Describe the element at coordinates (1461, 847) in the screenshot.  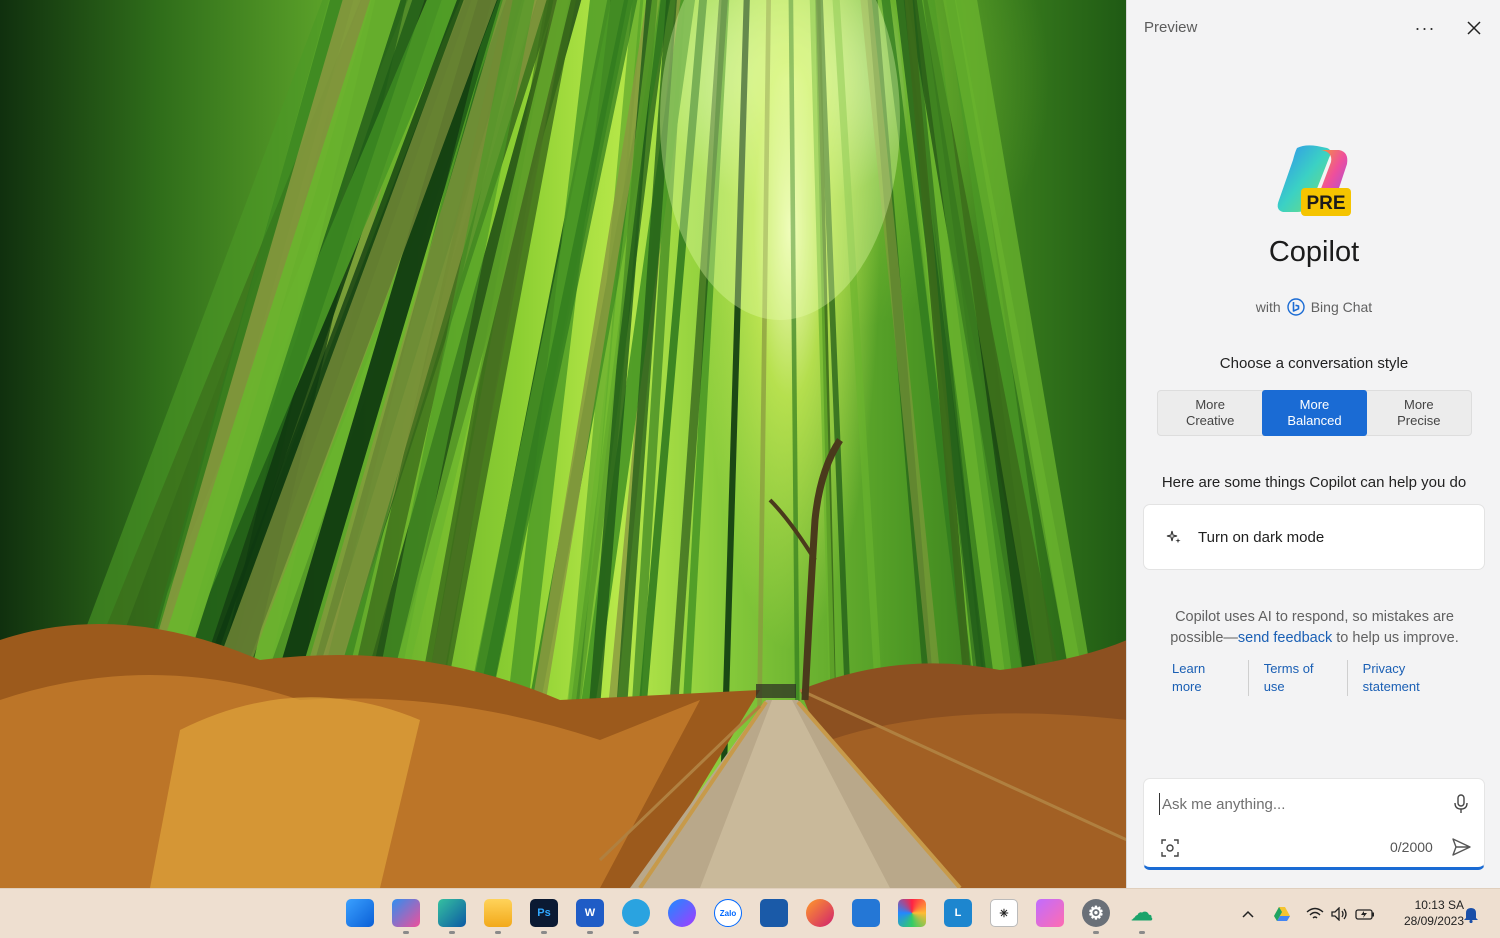
I see `send-icon` at that location.